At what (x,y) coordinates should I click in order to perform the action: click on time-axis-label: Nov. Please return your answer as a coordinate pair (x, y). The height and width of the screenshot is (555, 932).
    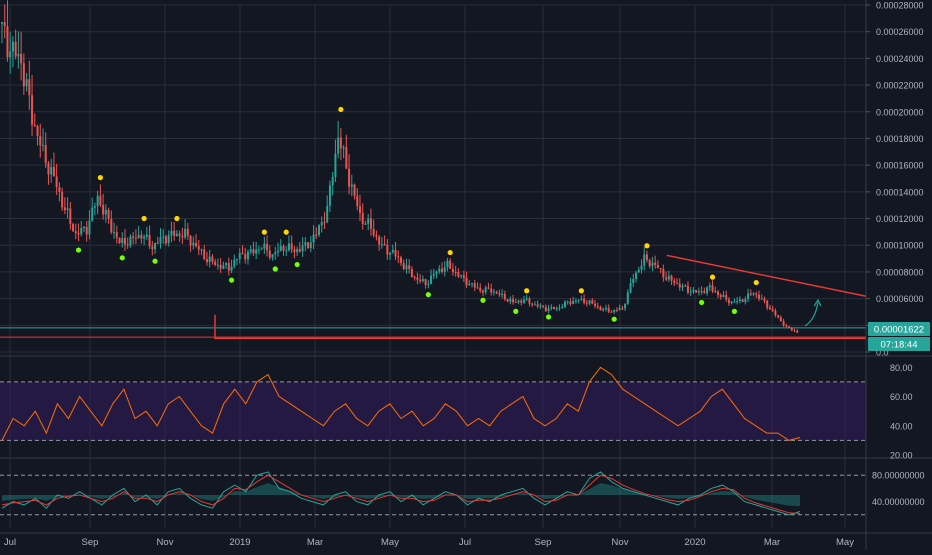
    Looking at the image, I should click on (620, 542).